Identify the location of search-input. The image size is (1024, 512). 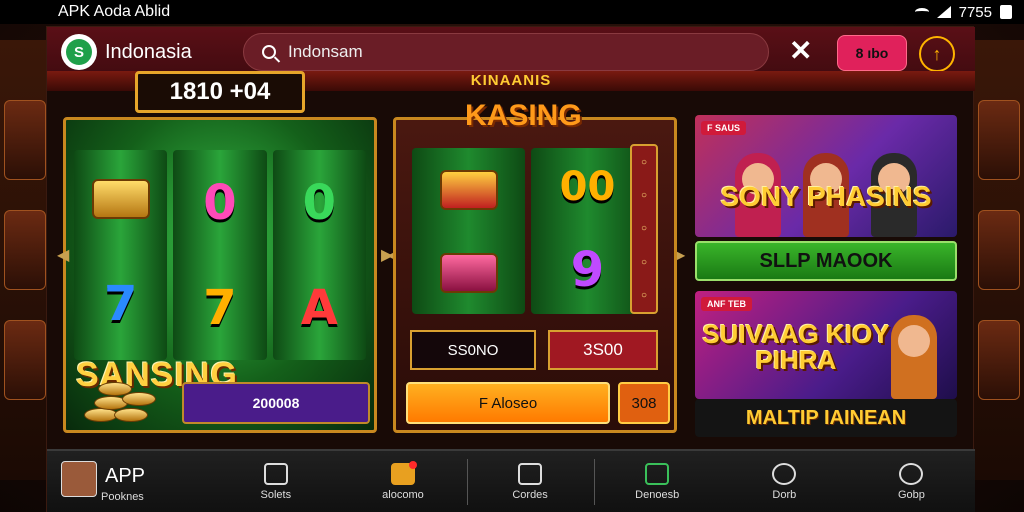
(508, 52).